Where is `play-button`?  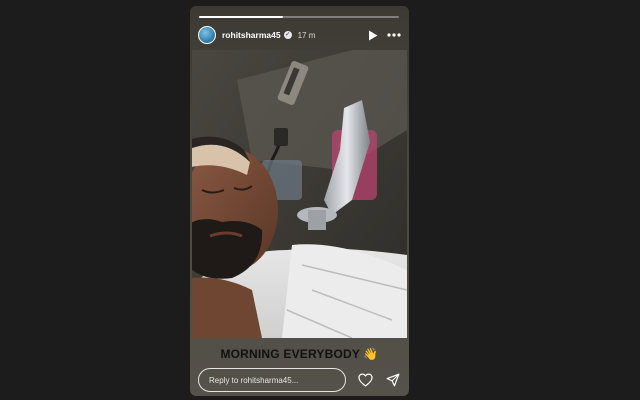
play-button is located at coordinates (373, 35).